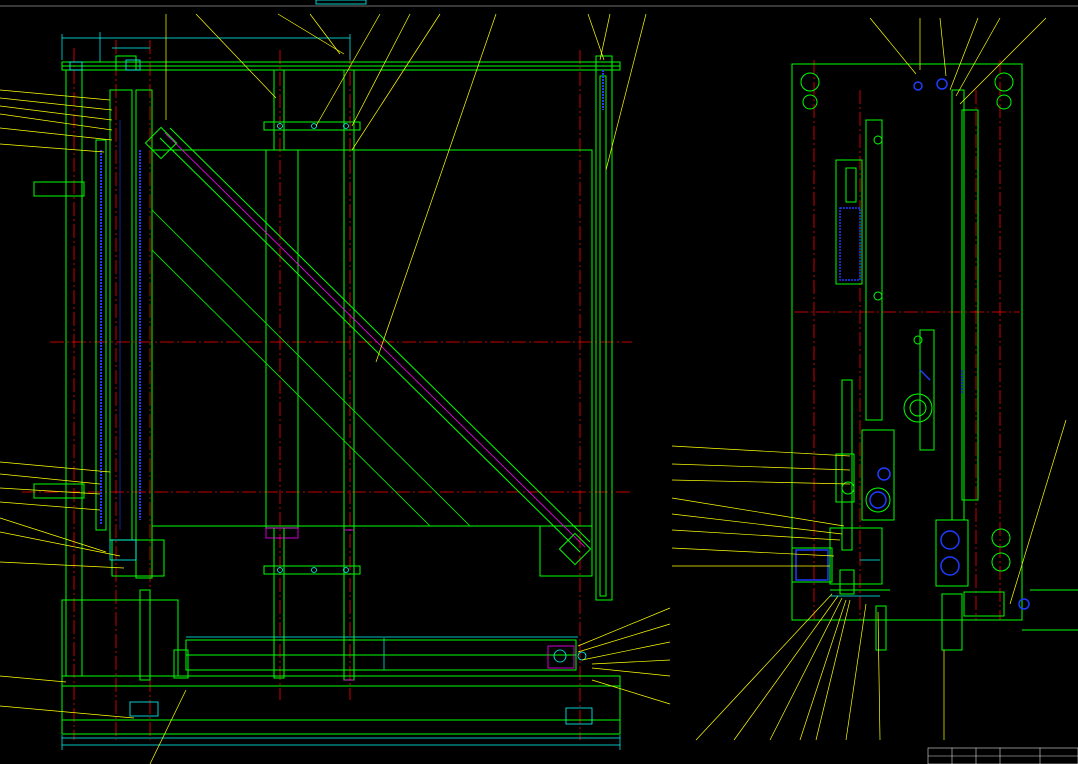 The height and width of the screenshot is (764, 1078). Describe the element at coordinates (855, 578) in the screenshot. I see `side-dimension` at that location.